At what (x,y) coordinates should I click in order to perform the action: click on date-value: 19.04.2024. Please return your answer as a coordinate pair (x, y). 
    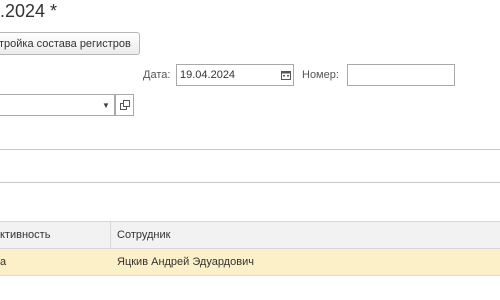
    Looking at the image, I should click on (208, 75).